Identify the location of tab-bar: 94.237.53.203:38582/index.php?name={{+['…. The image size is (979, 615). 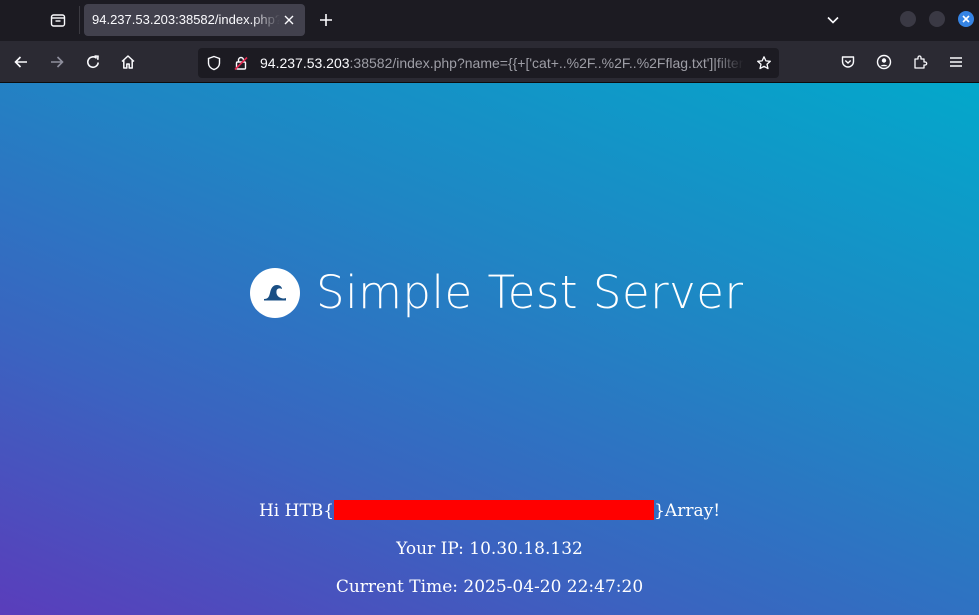
(489, 20).